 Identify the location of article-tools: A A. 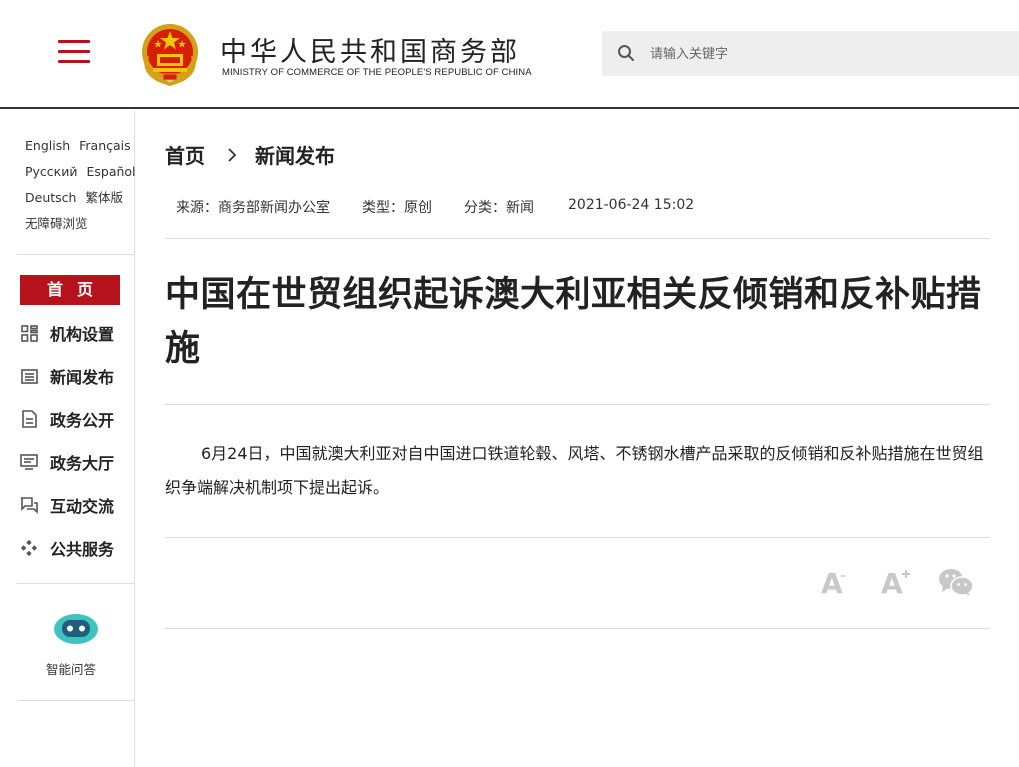
(896, 582).